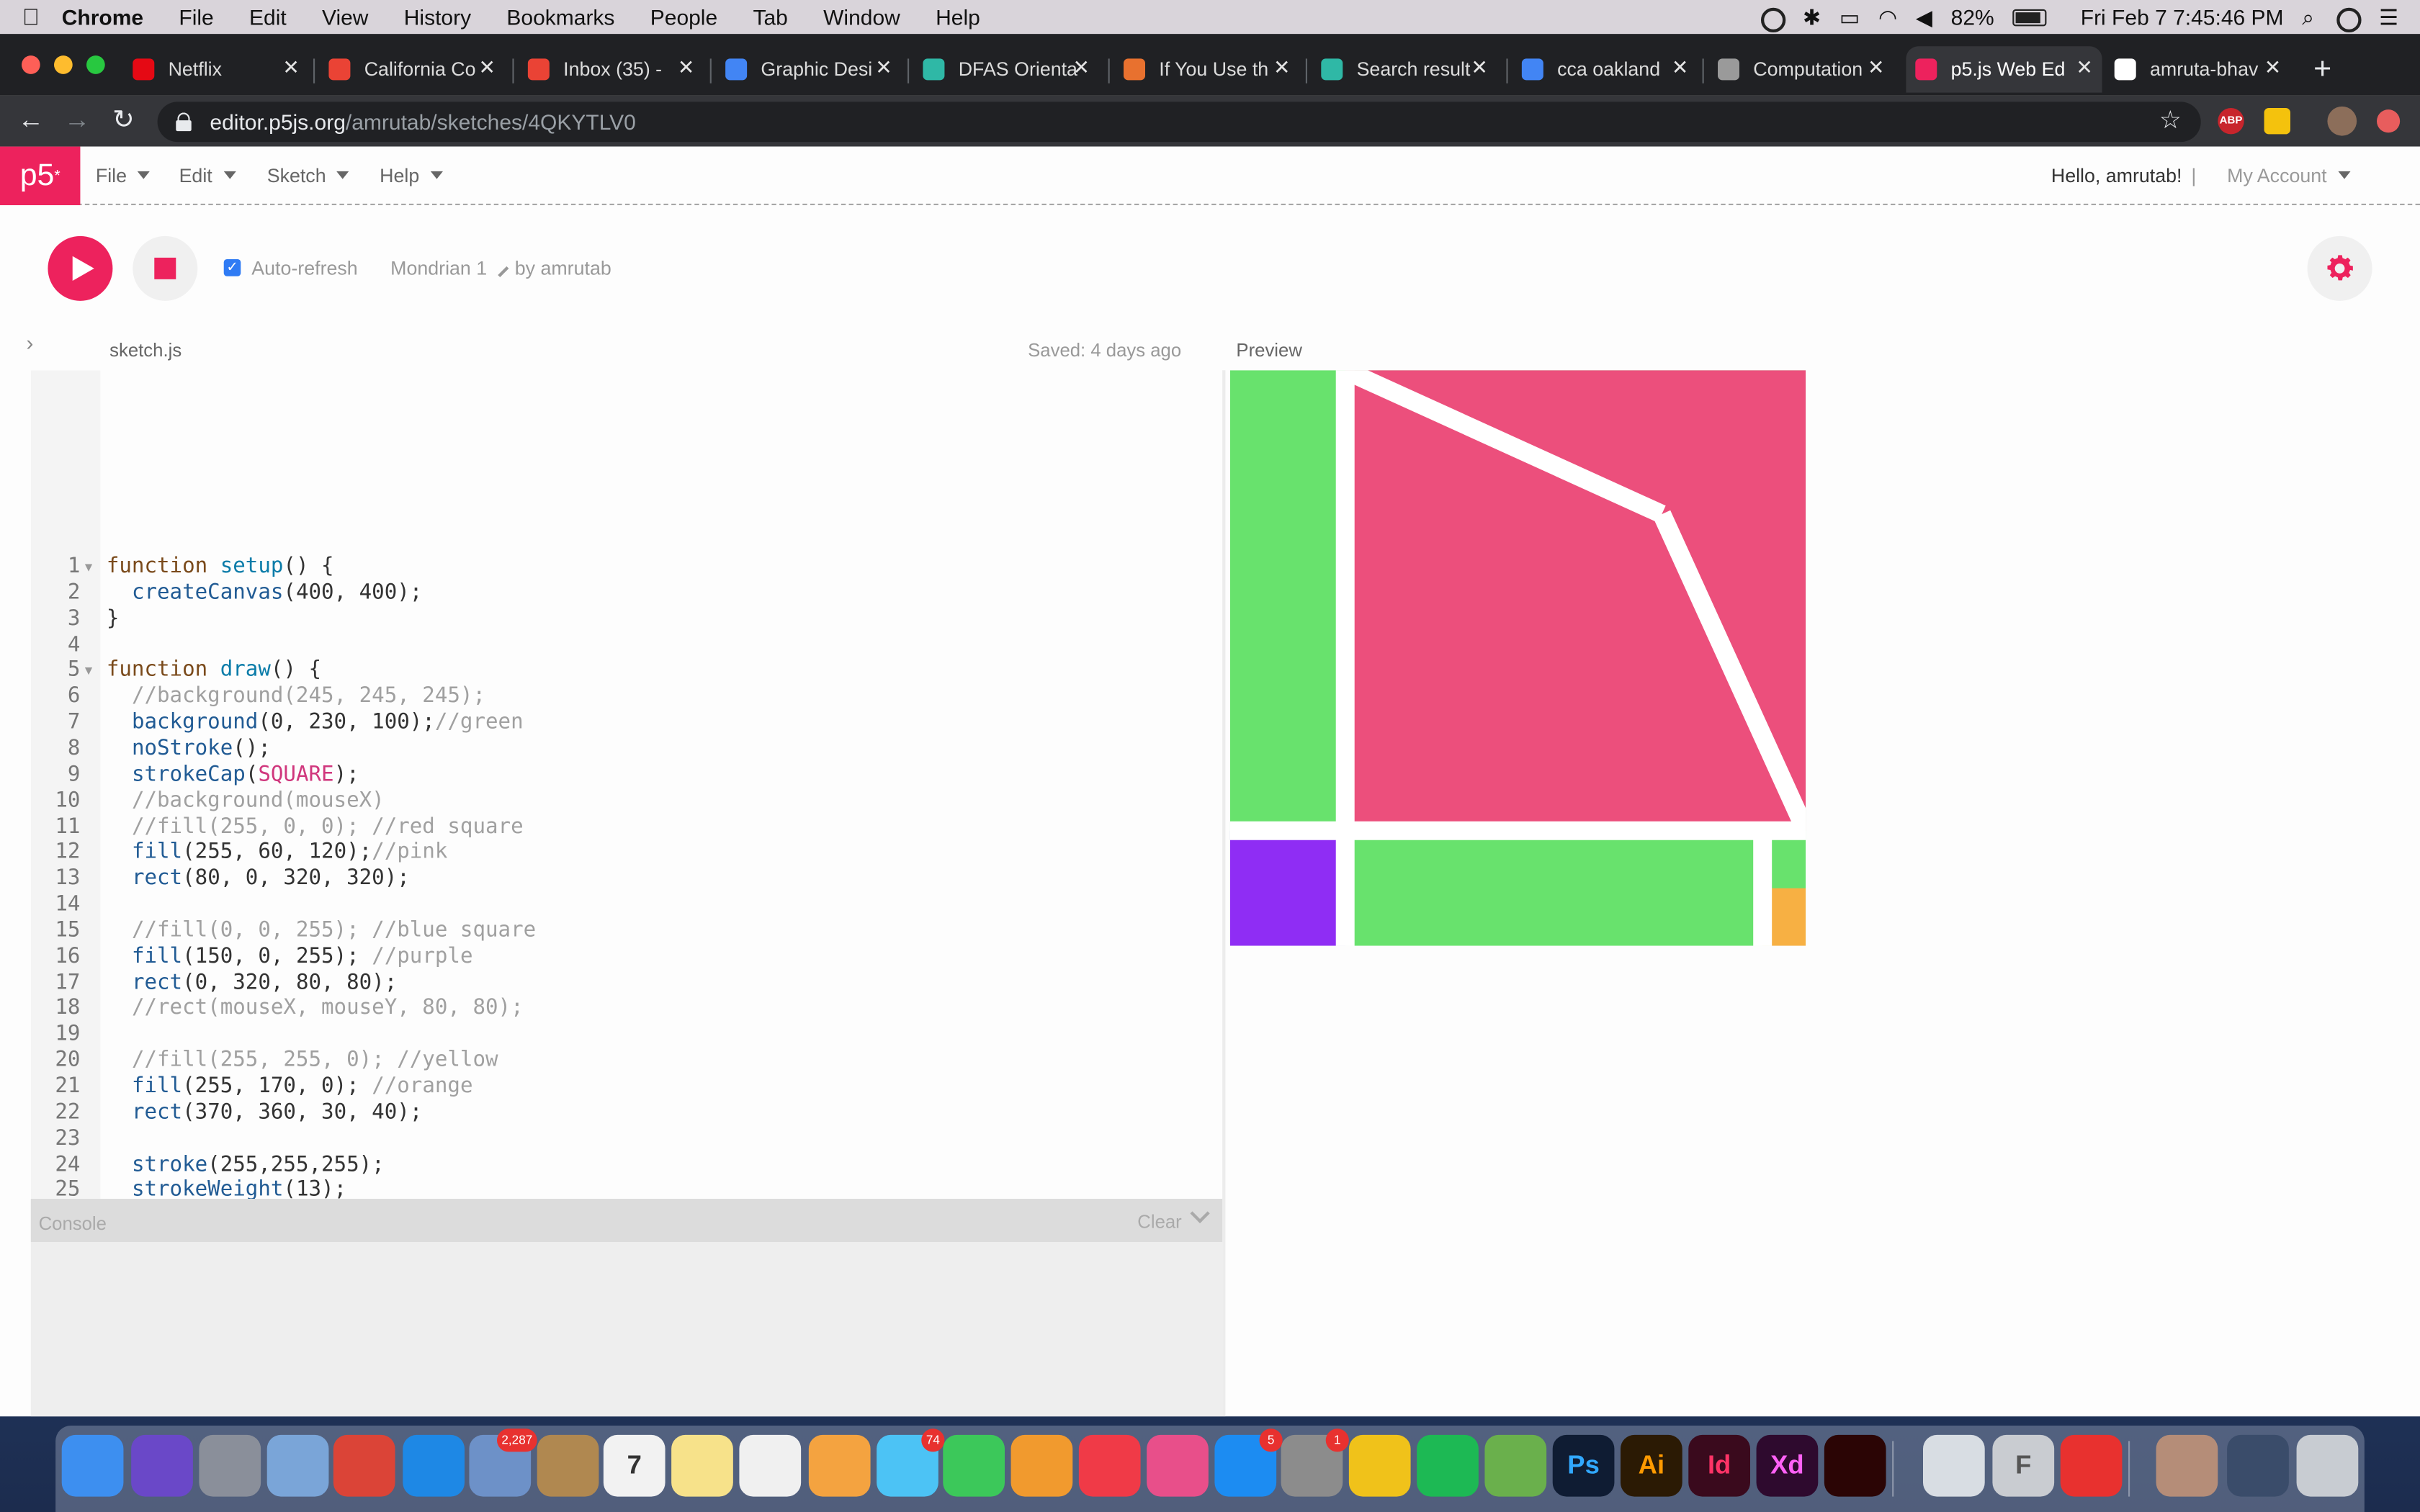  What do you see at coordinates (2389, 121) in the screenshot?
I see `extension-red-icon` at bounding box center [2389, 121].